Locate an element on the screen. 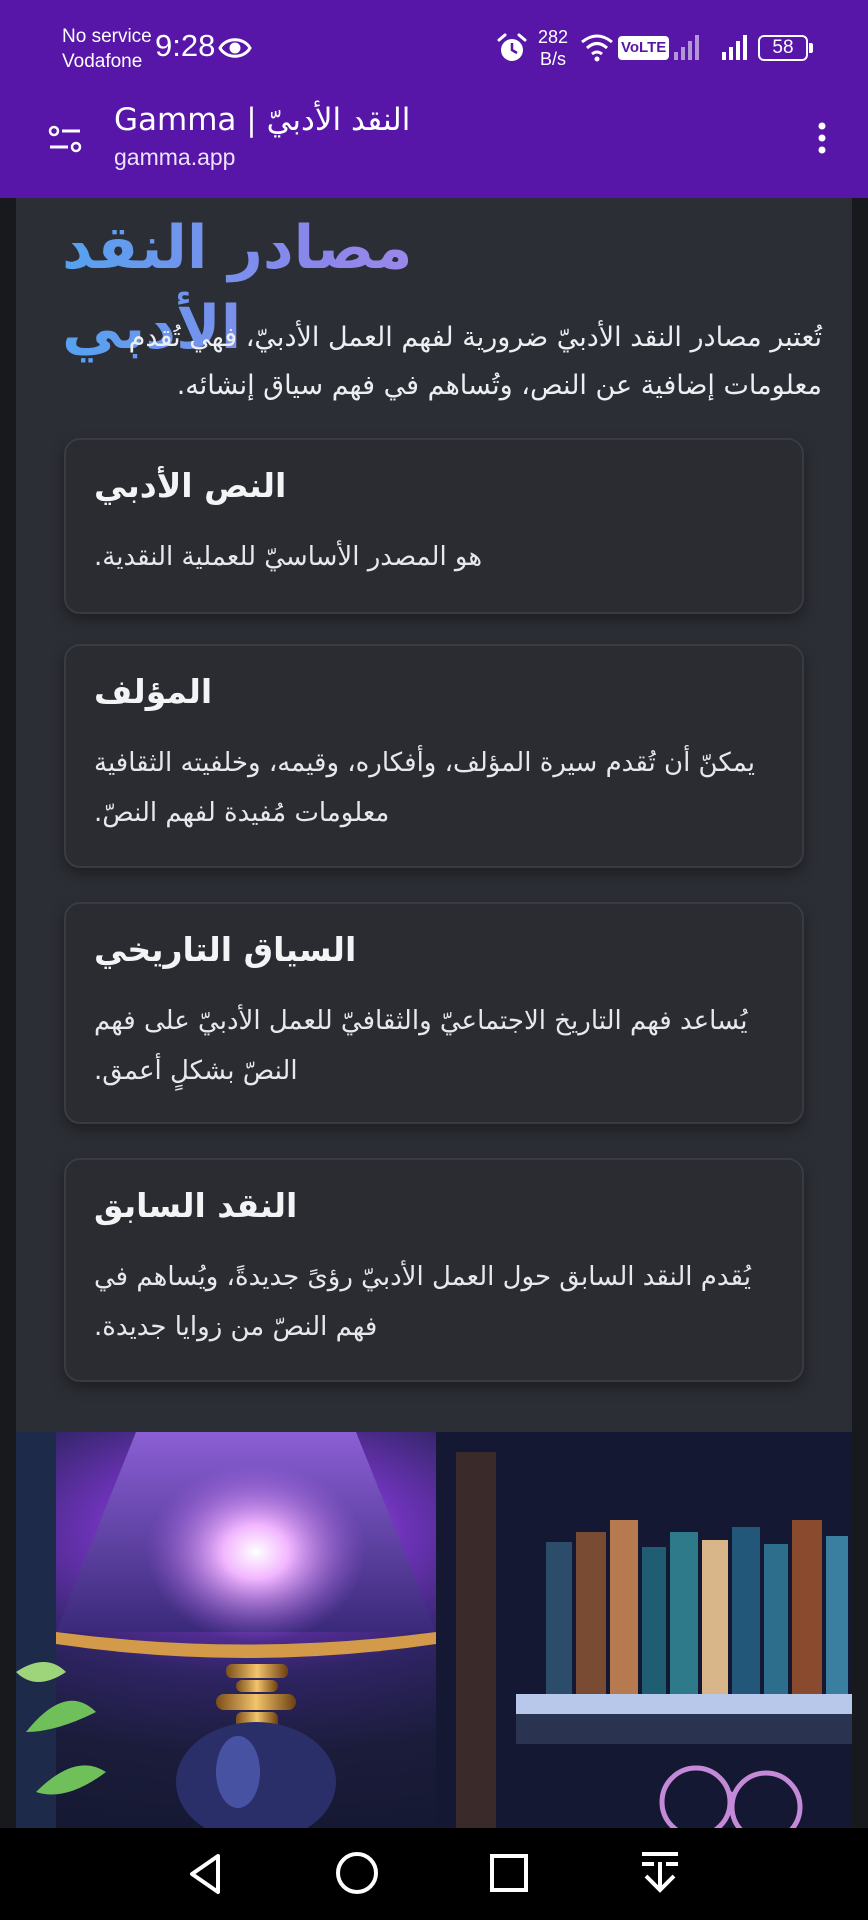 The image size is (868, 1920). volte-badge: VoLTE is located at coordinates (644, 48).